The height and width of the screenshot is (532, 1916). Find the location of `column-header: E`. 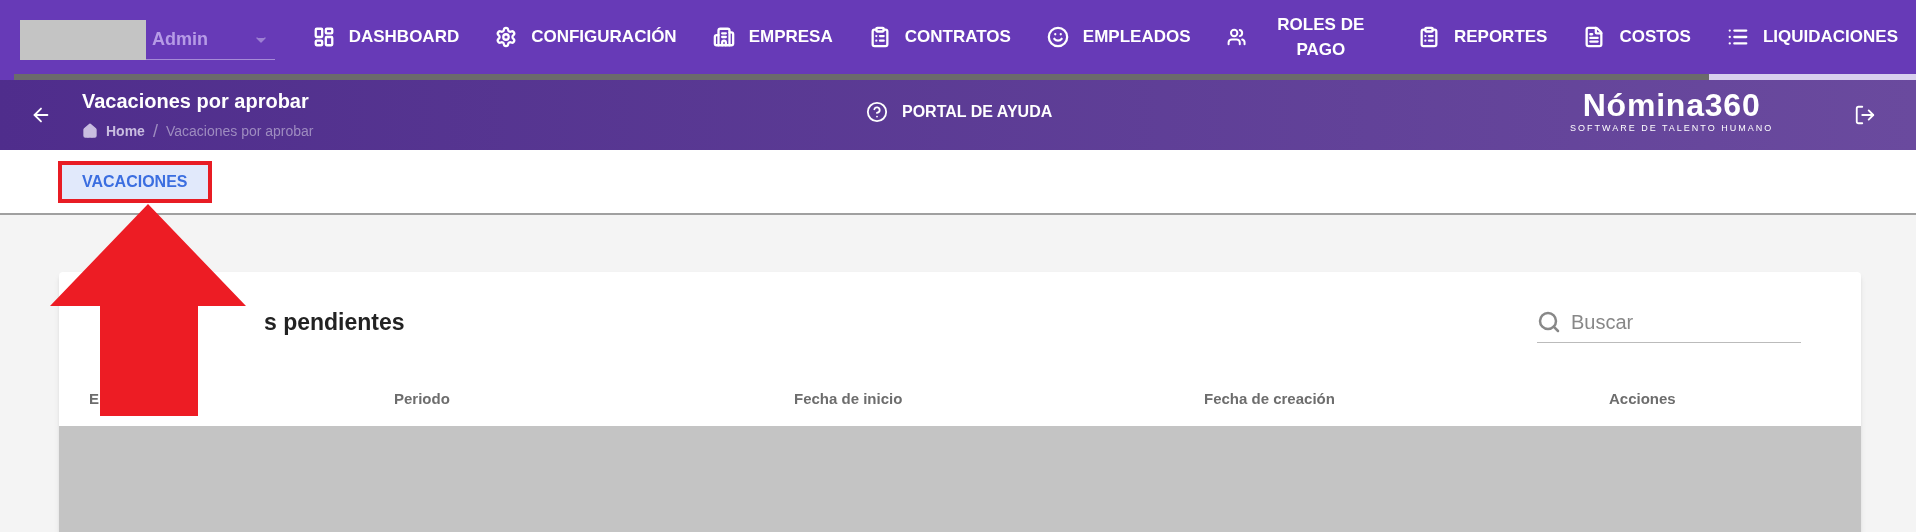

column-header: E is located at coordinates (94, 398).